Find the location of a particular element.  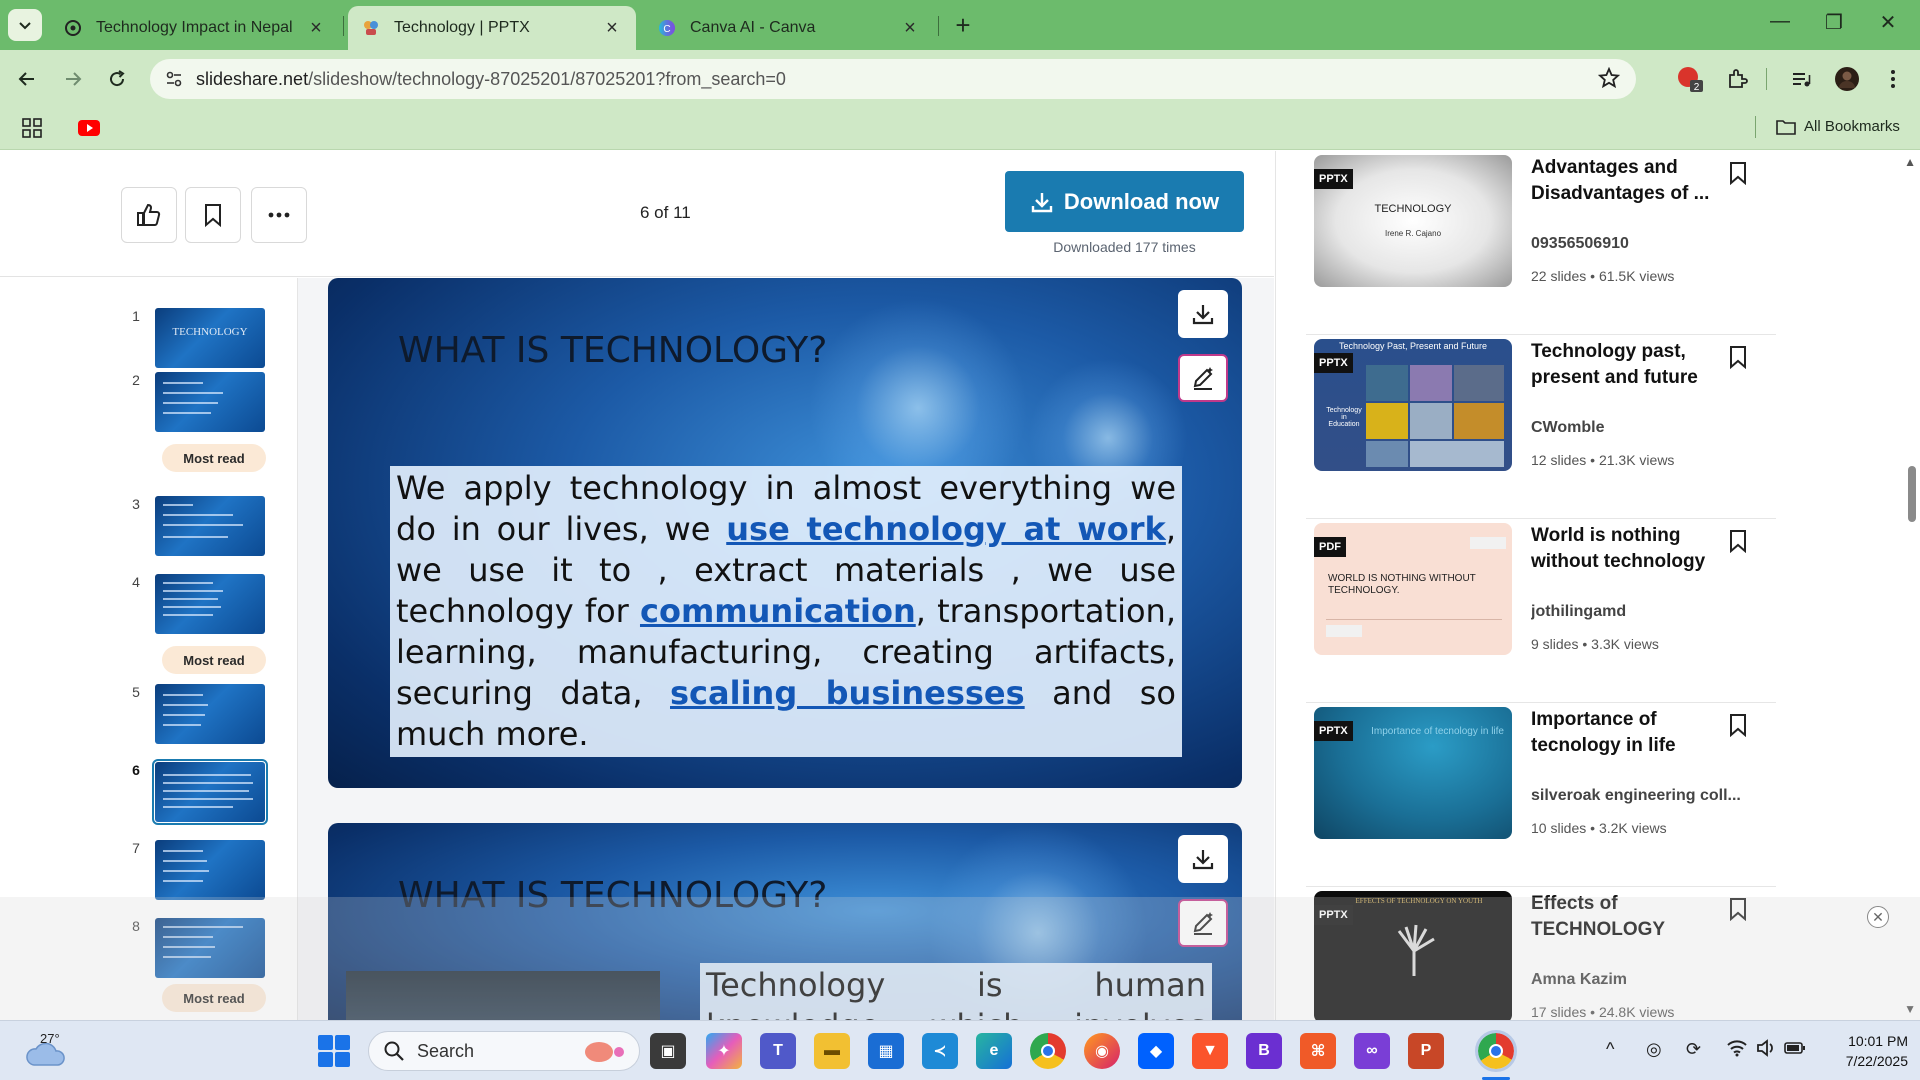

download-now-button: Download now is located at coordinates (1124, 201).